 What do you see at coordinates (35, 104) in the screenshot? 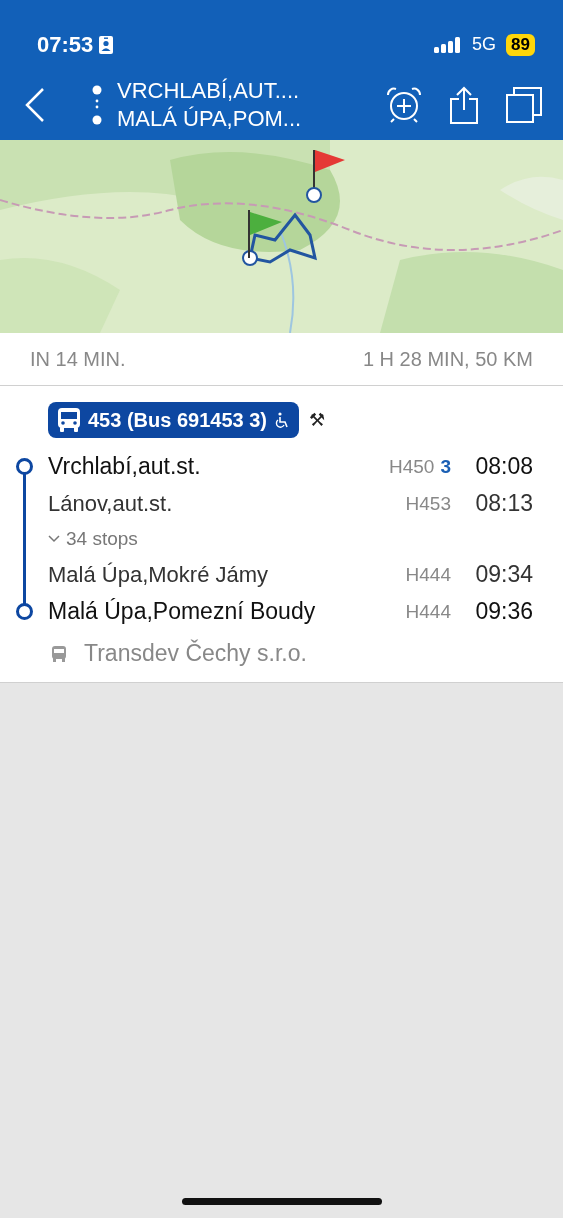
I see `back-icon` at bounding box center [35, 104].